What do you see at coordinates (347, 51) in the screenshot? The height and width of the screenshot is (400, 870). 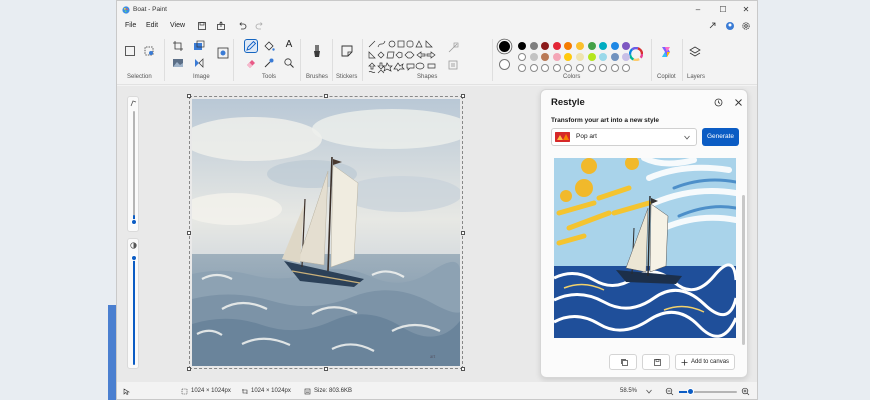 I see `sticker-icon` at bounding box center [347, 51].